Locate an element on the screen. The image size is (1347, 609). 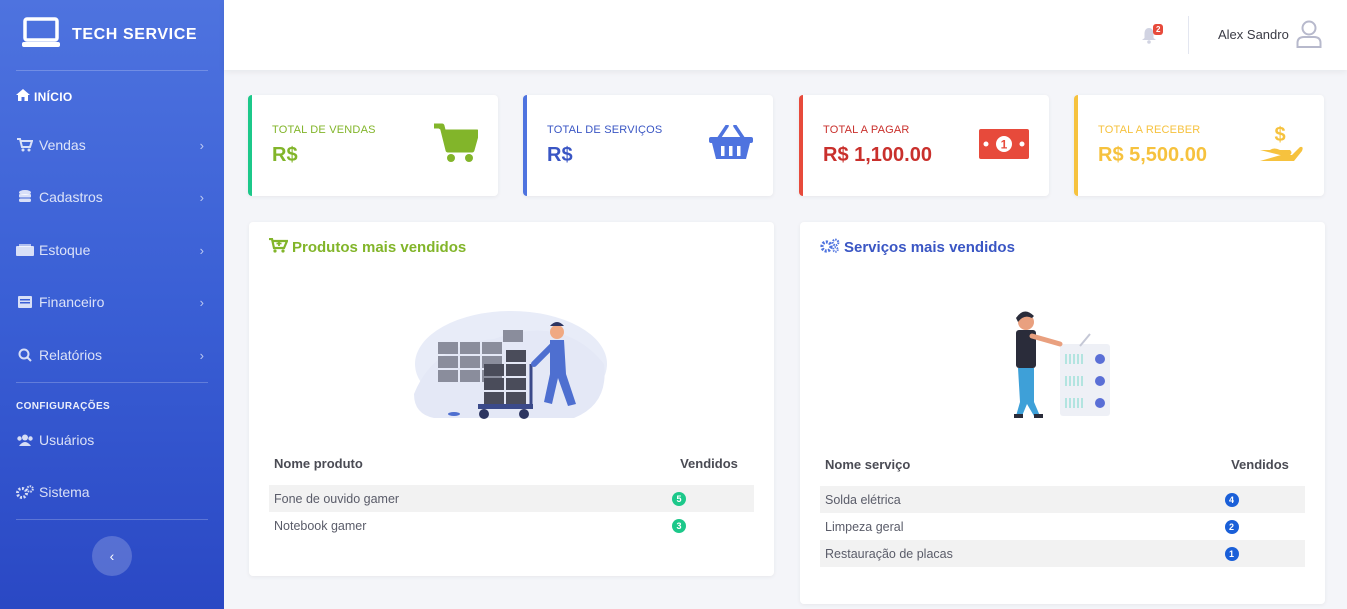
sidebar-item-estoque: Estoque › is located at coordinates (112, 250).